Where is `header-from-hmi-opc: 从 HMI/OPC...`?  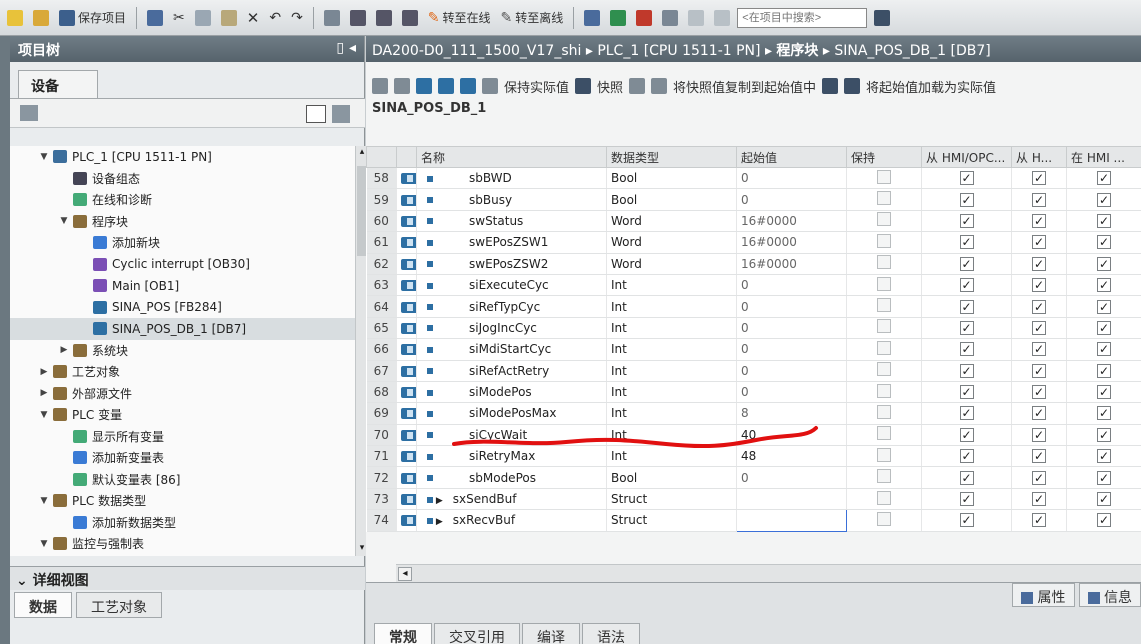 header-from-hmi-opc: 从 HMI/OPC... is located at coordinates (966, 157).